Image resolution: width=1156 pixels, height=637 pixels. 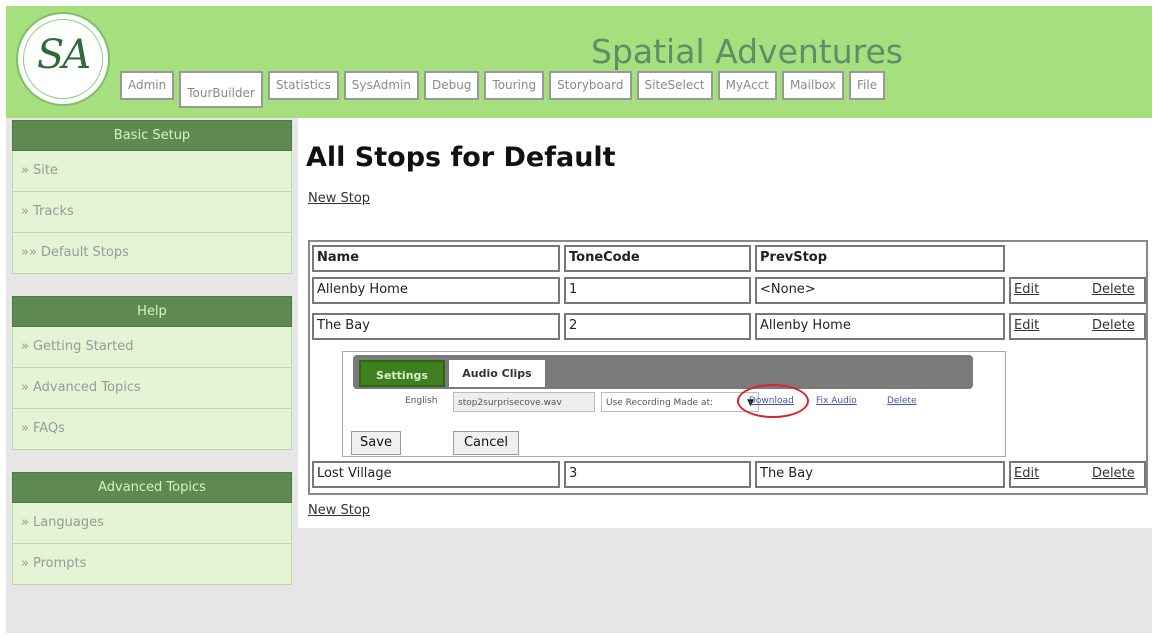 I want to click on tab-storyboard: Storyboard, so click(x=590, y=85).